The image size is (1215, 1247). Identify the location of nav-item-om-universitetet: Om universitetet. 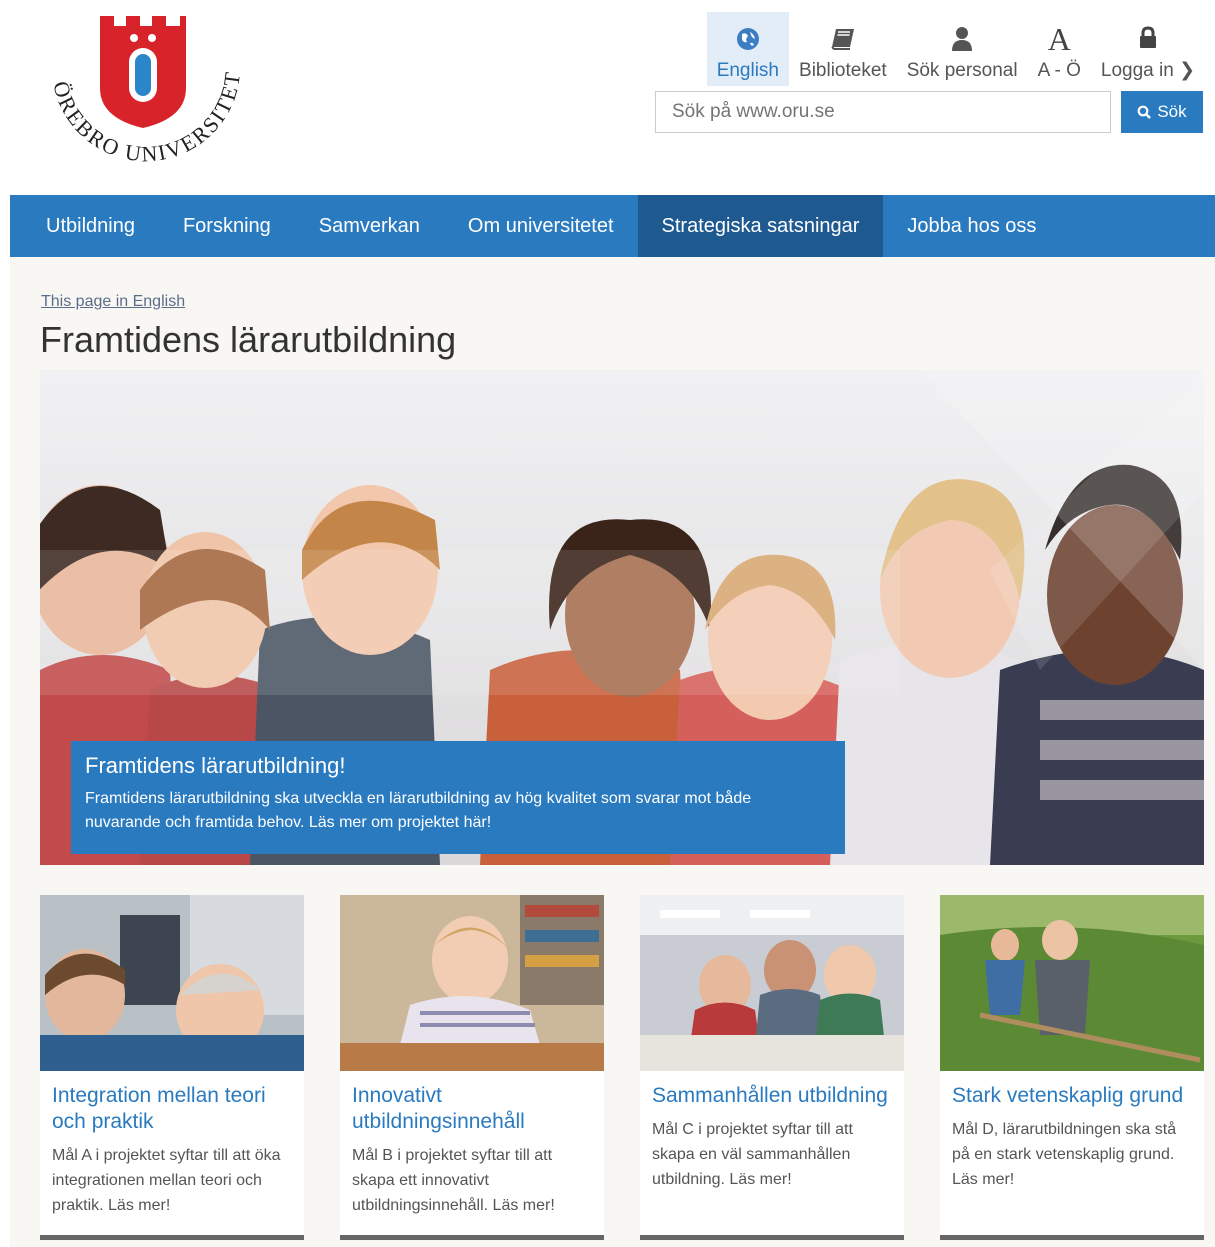
(541, 226).